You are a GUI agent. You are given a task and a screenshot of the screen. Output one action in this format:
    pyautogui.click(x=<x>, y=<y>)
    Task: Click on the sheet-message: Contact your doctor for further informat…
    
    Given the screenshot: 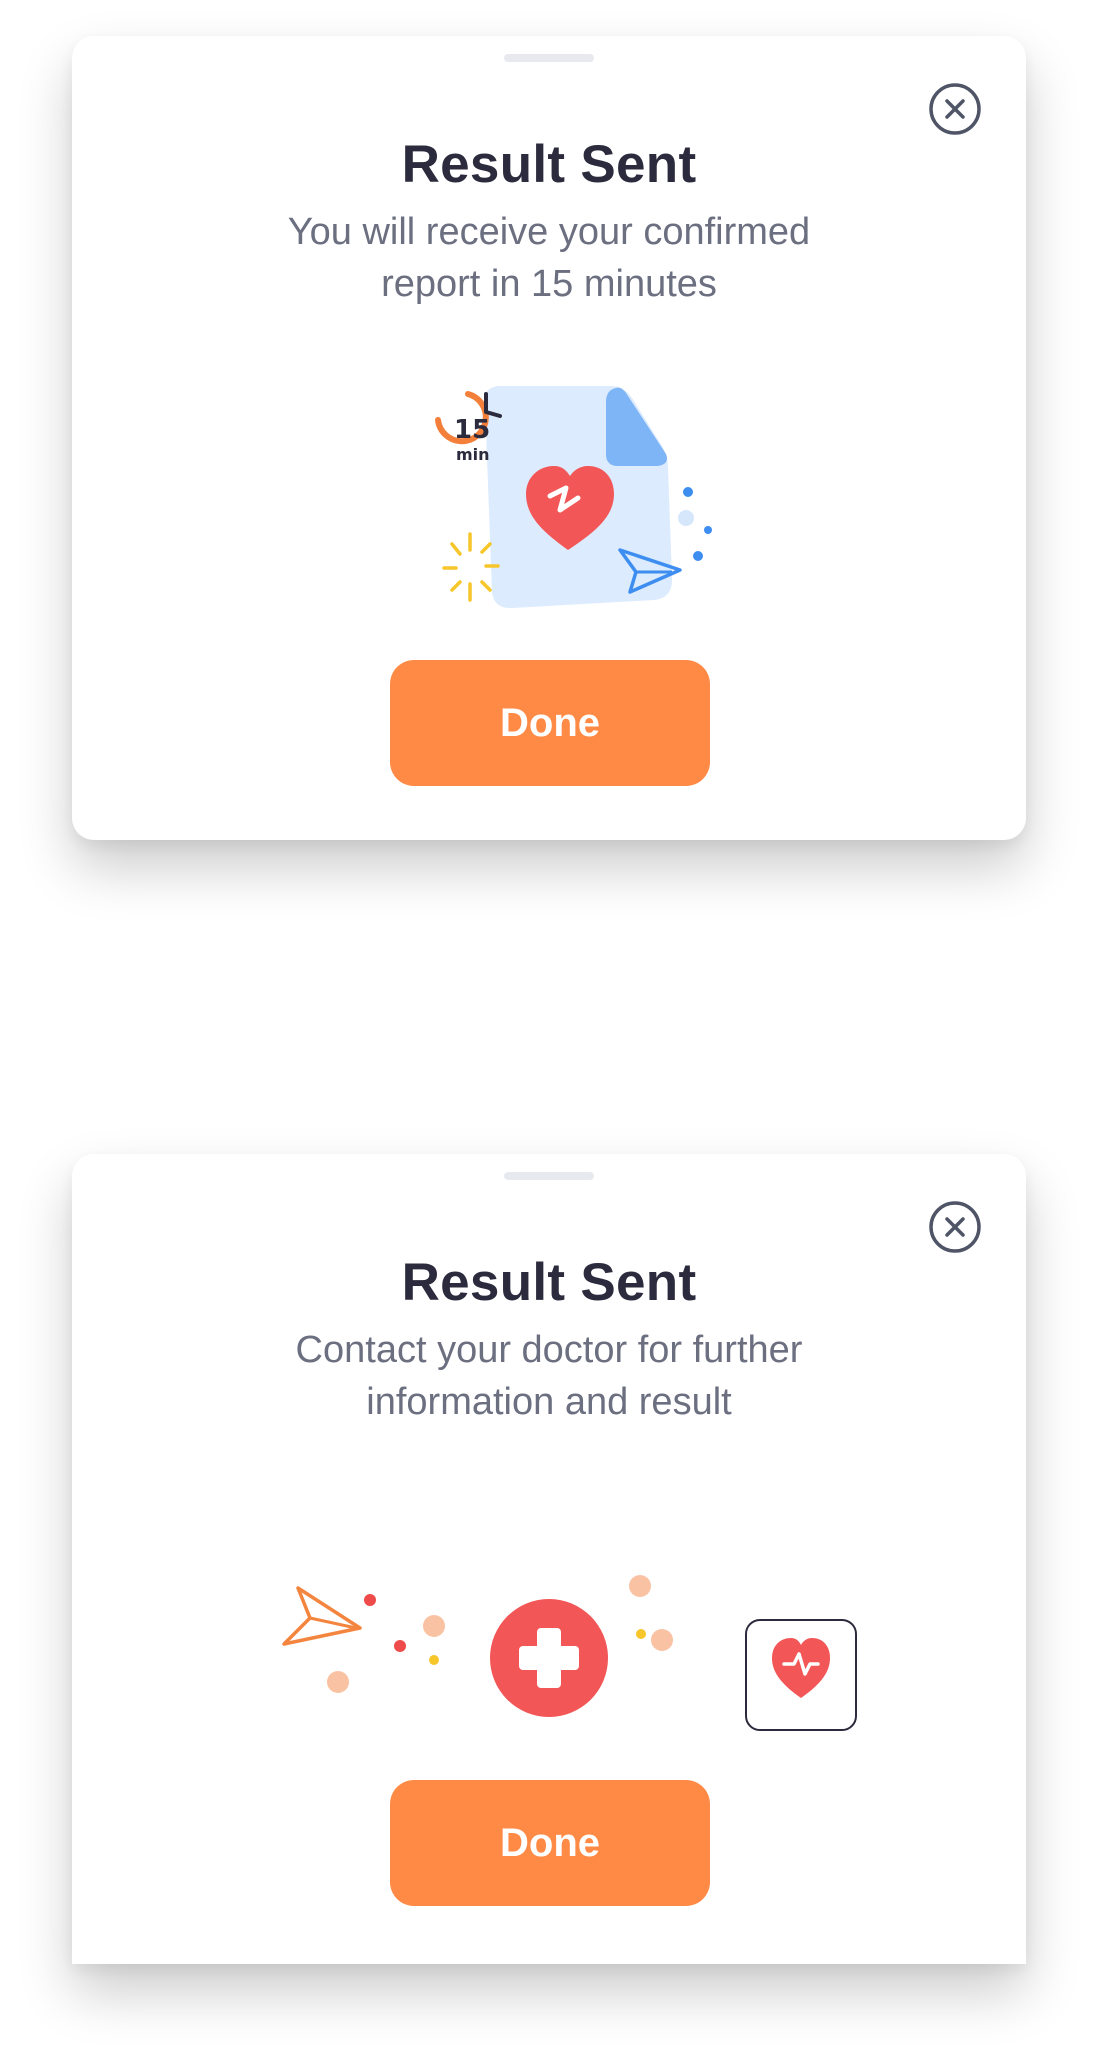 What is the action you would take?
    pyautogui.click(x=549, y=1376)
    